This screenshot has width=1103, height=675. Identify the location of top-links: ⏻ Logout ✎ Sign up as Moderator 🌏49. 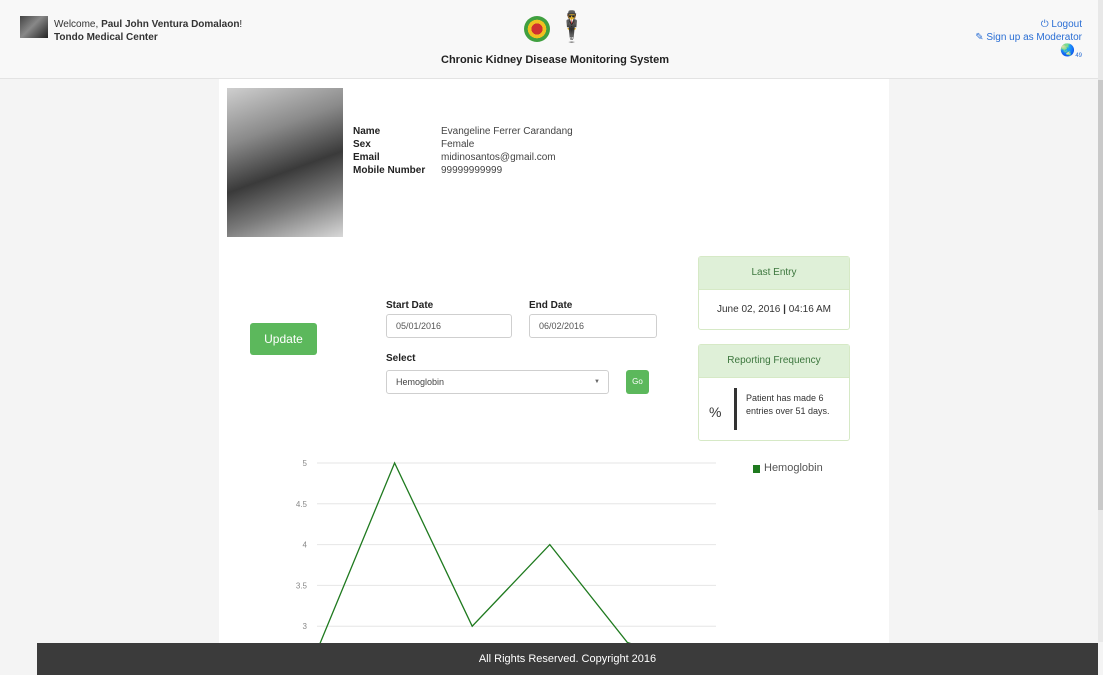
(1028, 40).